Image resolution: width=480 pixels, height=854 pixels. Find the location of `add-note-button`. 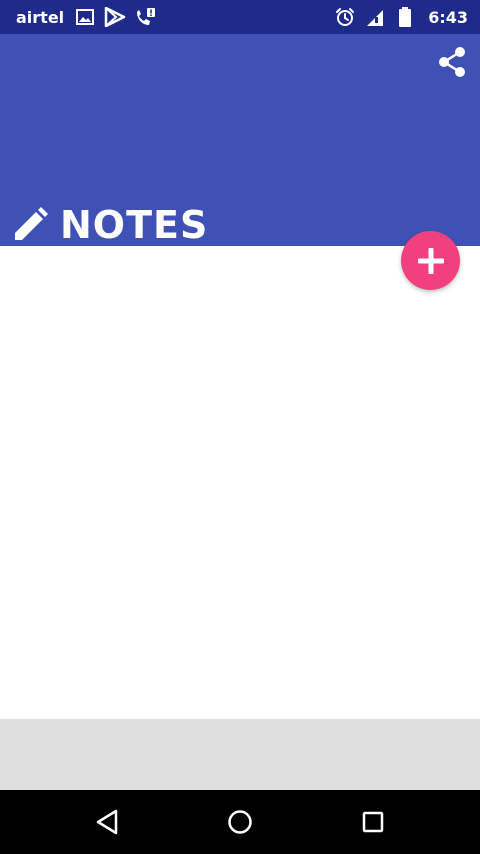

add-note-button is located at coordinates (430, 260).